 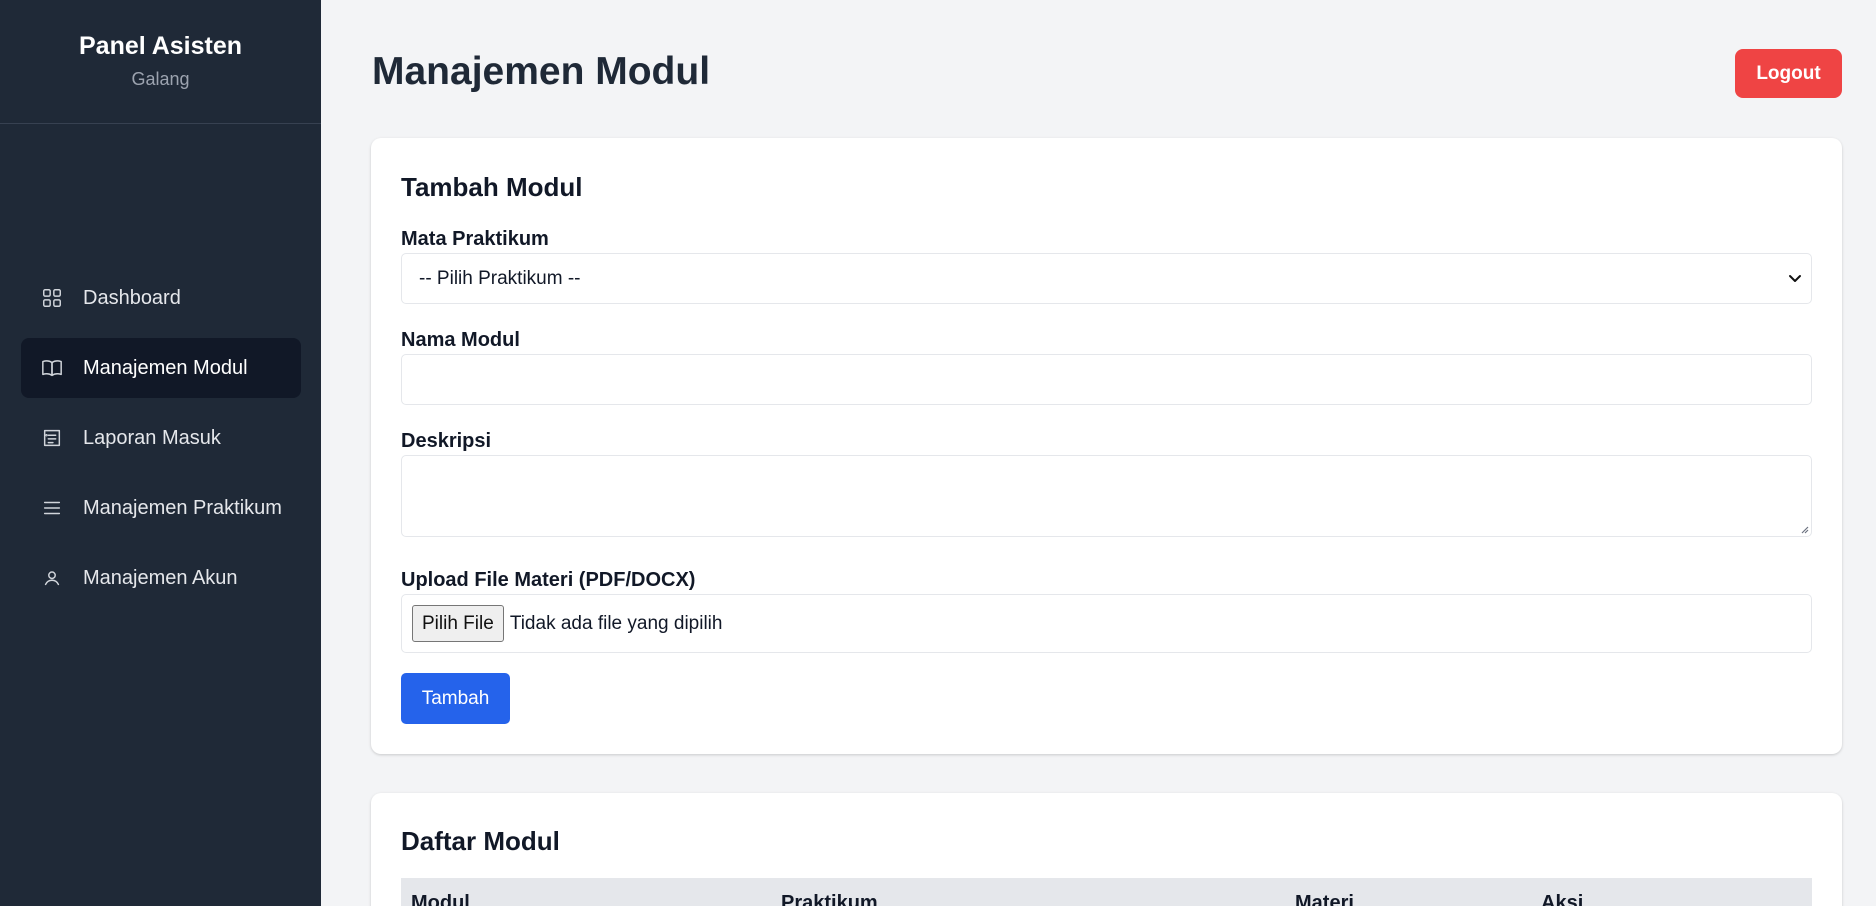 I want to click on sidebar-item-manajemen-modul: Manajemen Modul, so click(x=161, y=368).